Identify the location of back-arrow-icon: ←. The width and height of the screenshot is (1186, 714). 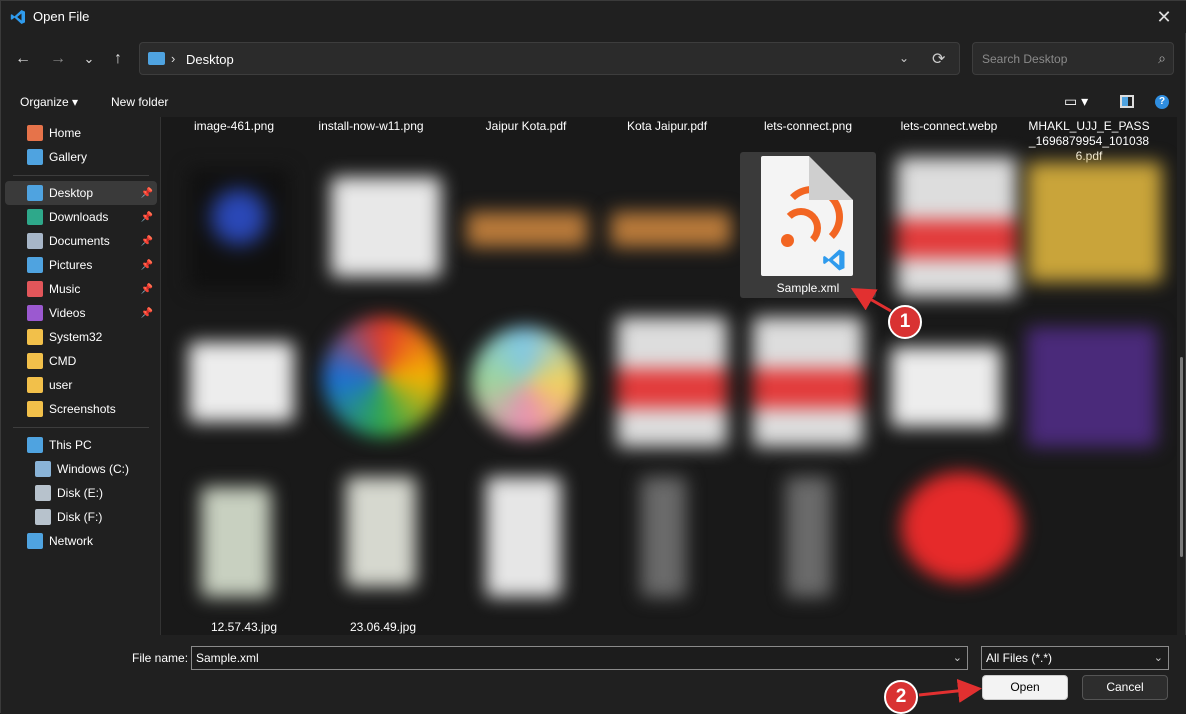
(23, 58).